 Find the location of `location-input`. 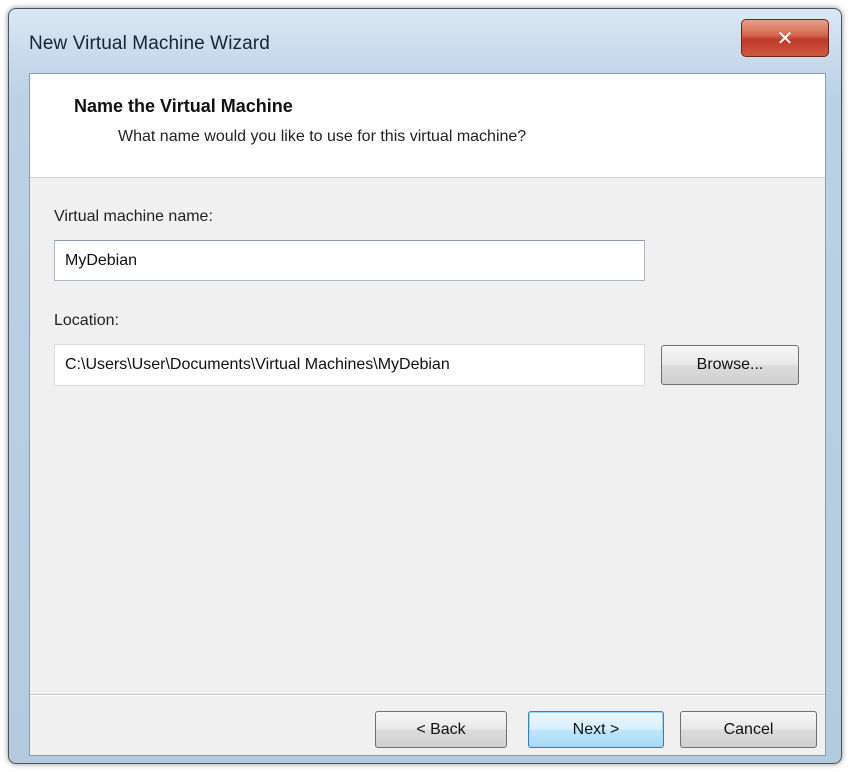

location-input is located at coordinates (349, 365).